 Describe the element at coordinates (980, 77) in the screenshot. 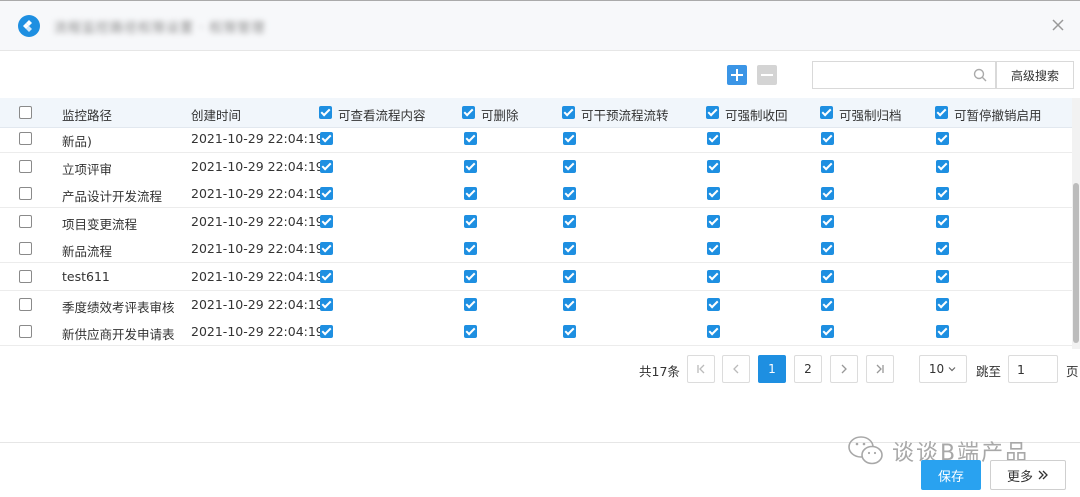

I see `search-icon` at that location.